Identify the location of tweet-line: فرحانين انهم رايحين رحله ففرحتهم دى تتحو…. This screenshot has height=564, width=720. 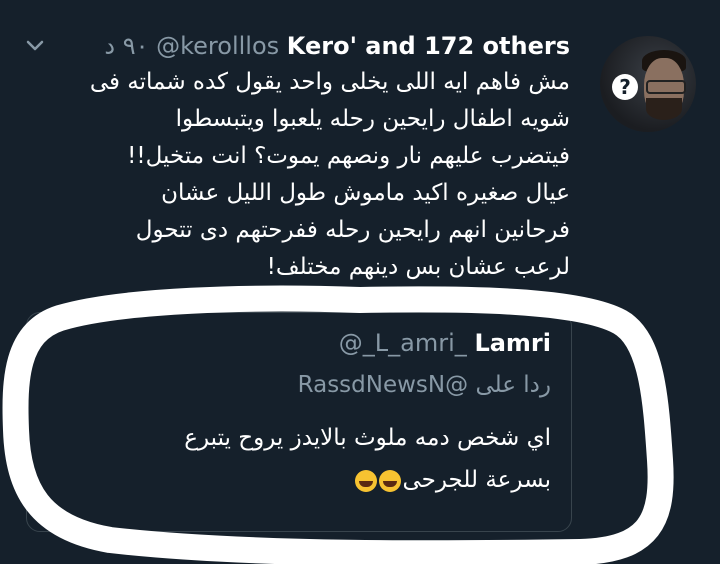
(352, 230).